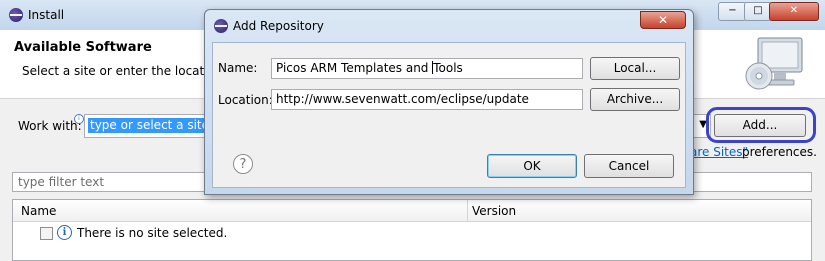  What do you see at coordinates (238, 68) in the screenshot?
I see `name-label: Name:` at bounding box center [238, 68].